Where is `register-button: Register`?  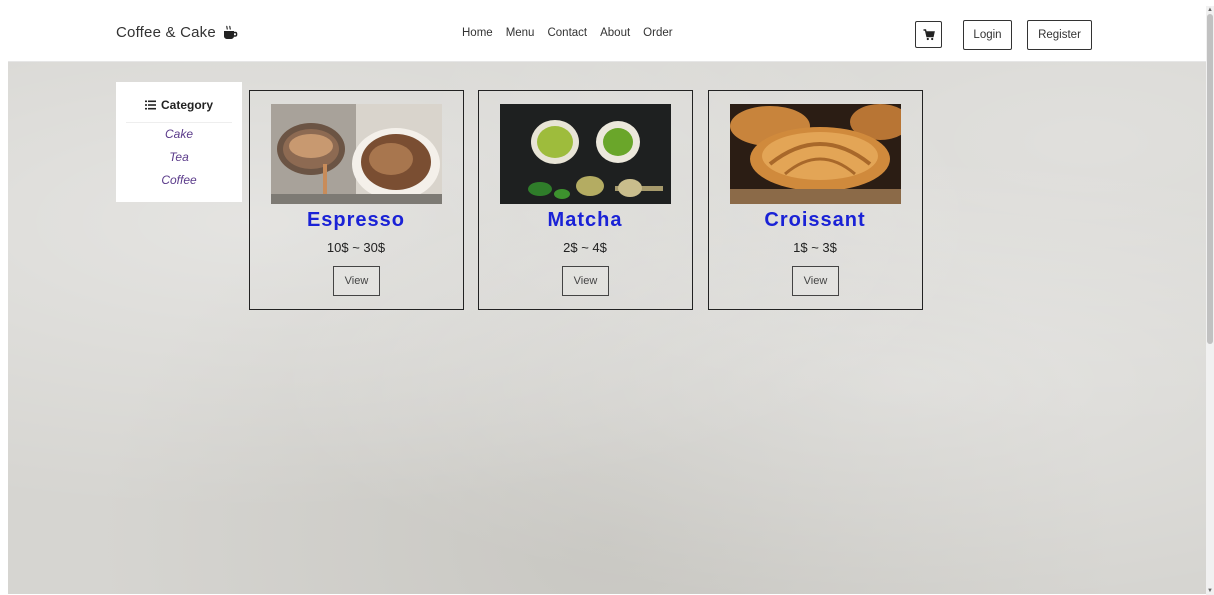
register-button: Register is located at coordinates (1059, 35).